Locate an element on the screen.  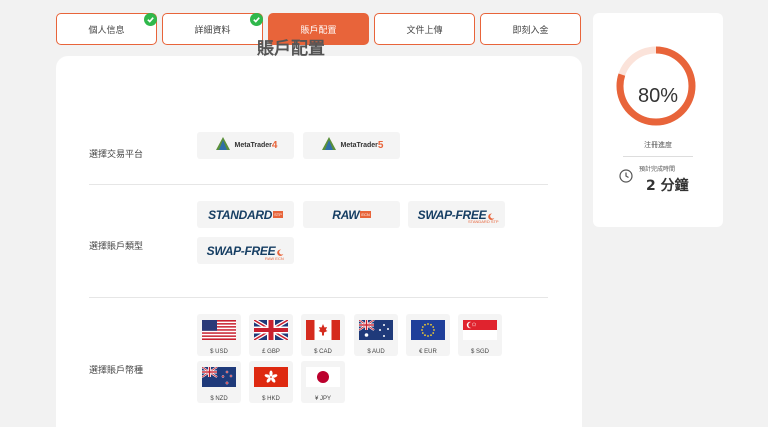
currency-code: $ AUD is located at coordinates (376, 352).